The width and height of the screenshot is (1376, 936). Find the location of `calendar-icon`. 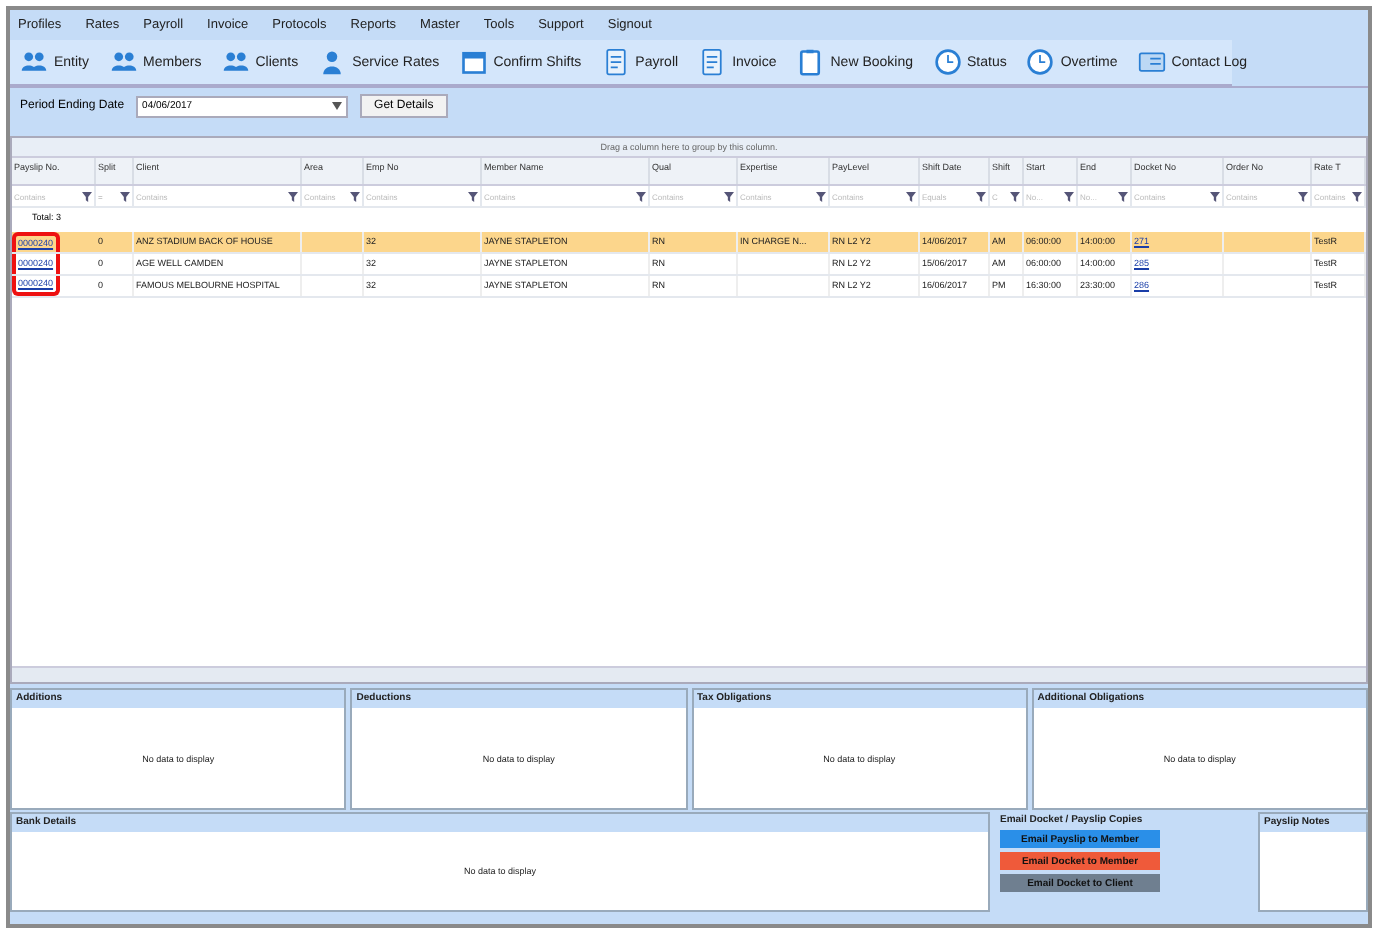

calendar-icon is located at coordinates (473, 62).